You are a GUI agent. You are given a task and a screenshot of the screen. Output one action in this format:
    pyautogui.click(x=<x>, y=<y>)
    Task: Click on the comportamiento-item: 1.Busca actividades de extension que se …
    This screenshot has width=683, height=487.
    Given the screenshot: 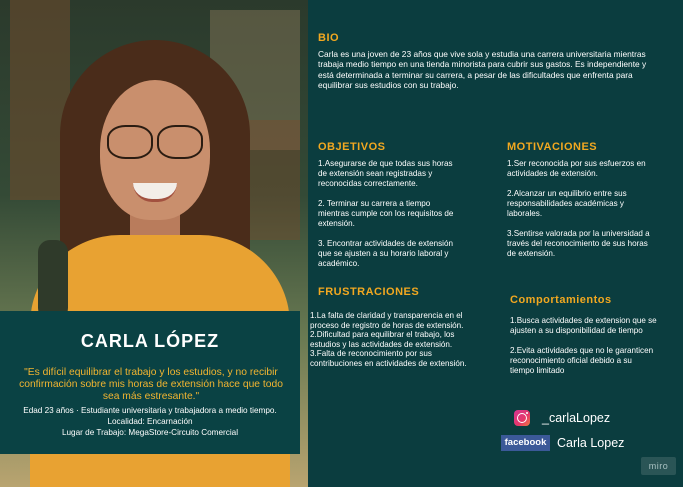 What is the action you would take?
    pyautogui.click(x=583, y=325)
    